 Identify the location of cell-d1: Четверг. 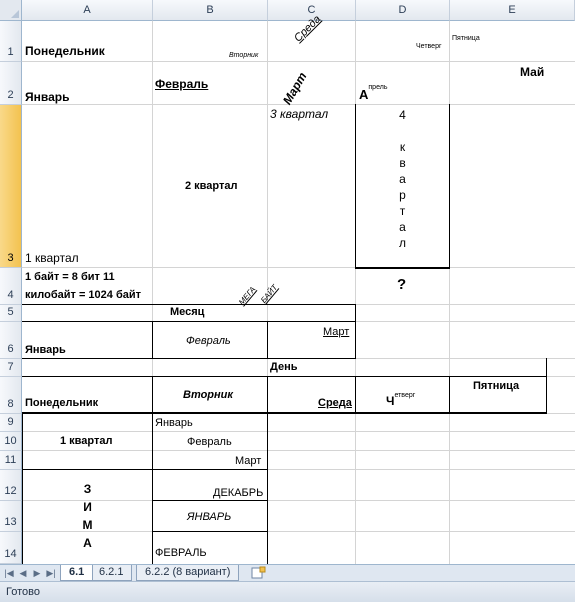
(429, 46).